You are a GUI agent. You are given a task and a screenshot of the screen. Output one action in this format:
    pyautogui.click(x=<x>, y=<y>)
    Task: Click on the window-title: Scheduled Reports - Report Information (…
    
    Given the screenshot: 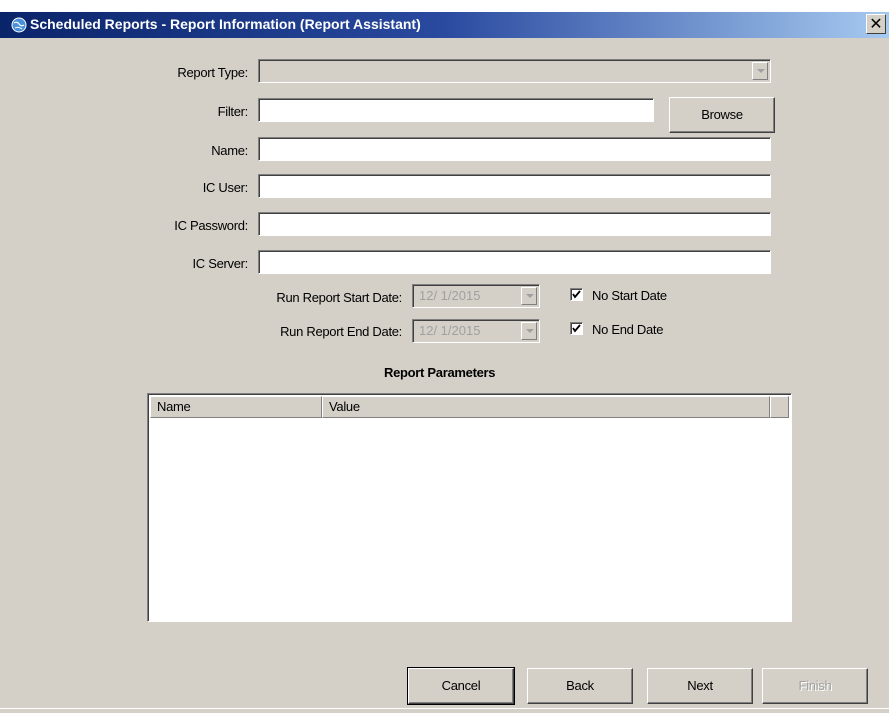 What is the action you would take?
    pyautogui.click(x=225, y=24)
    